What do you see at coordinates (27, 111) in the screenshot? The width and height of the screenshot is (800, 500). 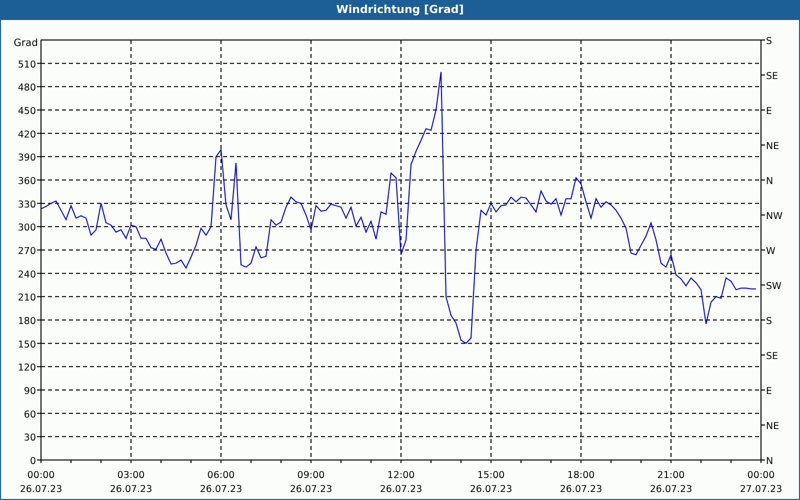 I see `y-tick-label: 450` at bounding box center [27, 111].